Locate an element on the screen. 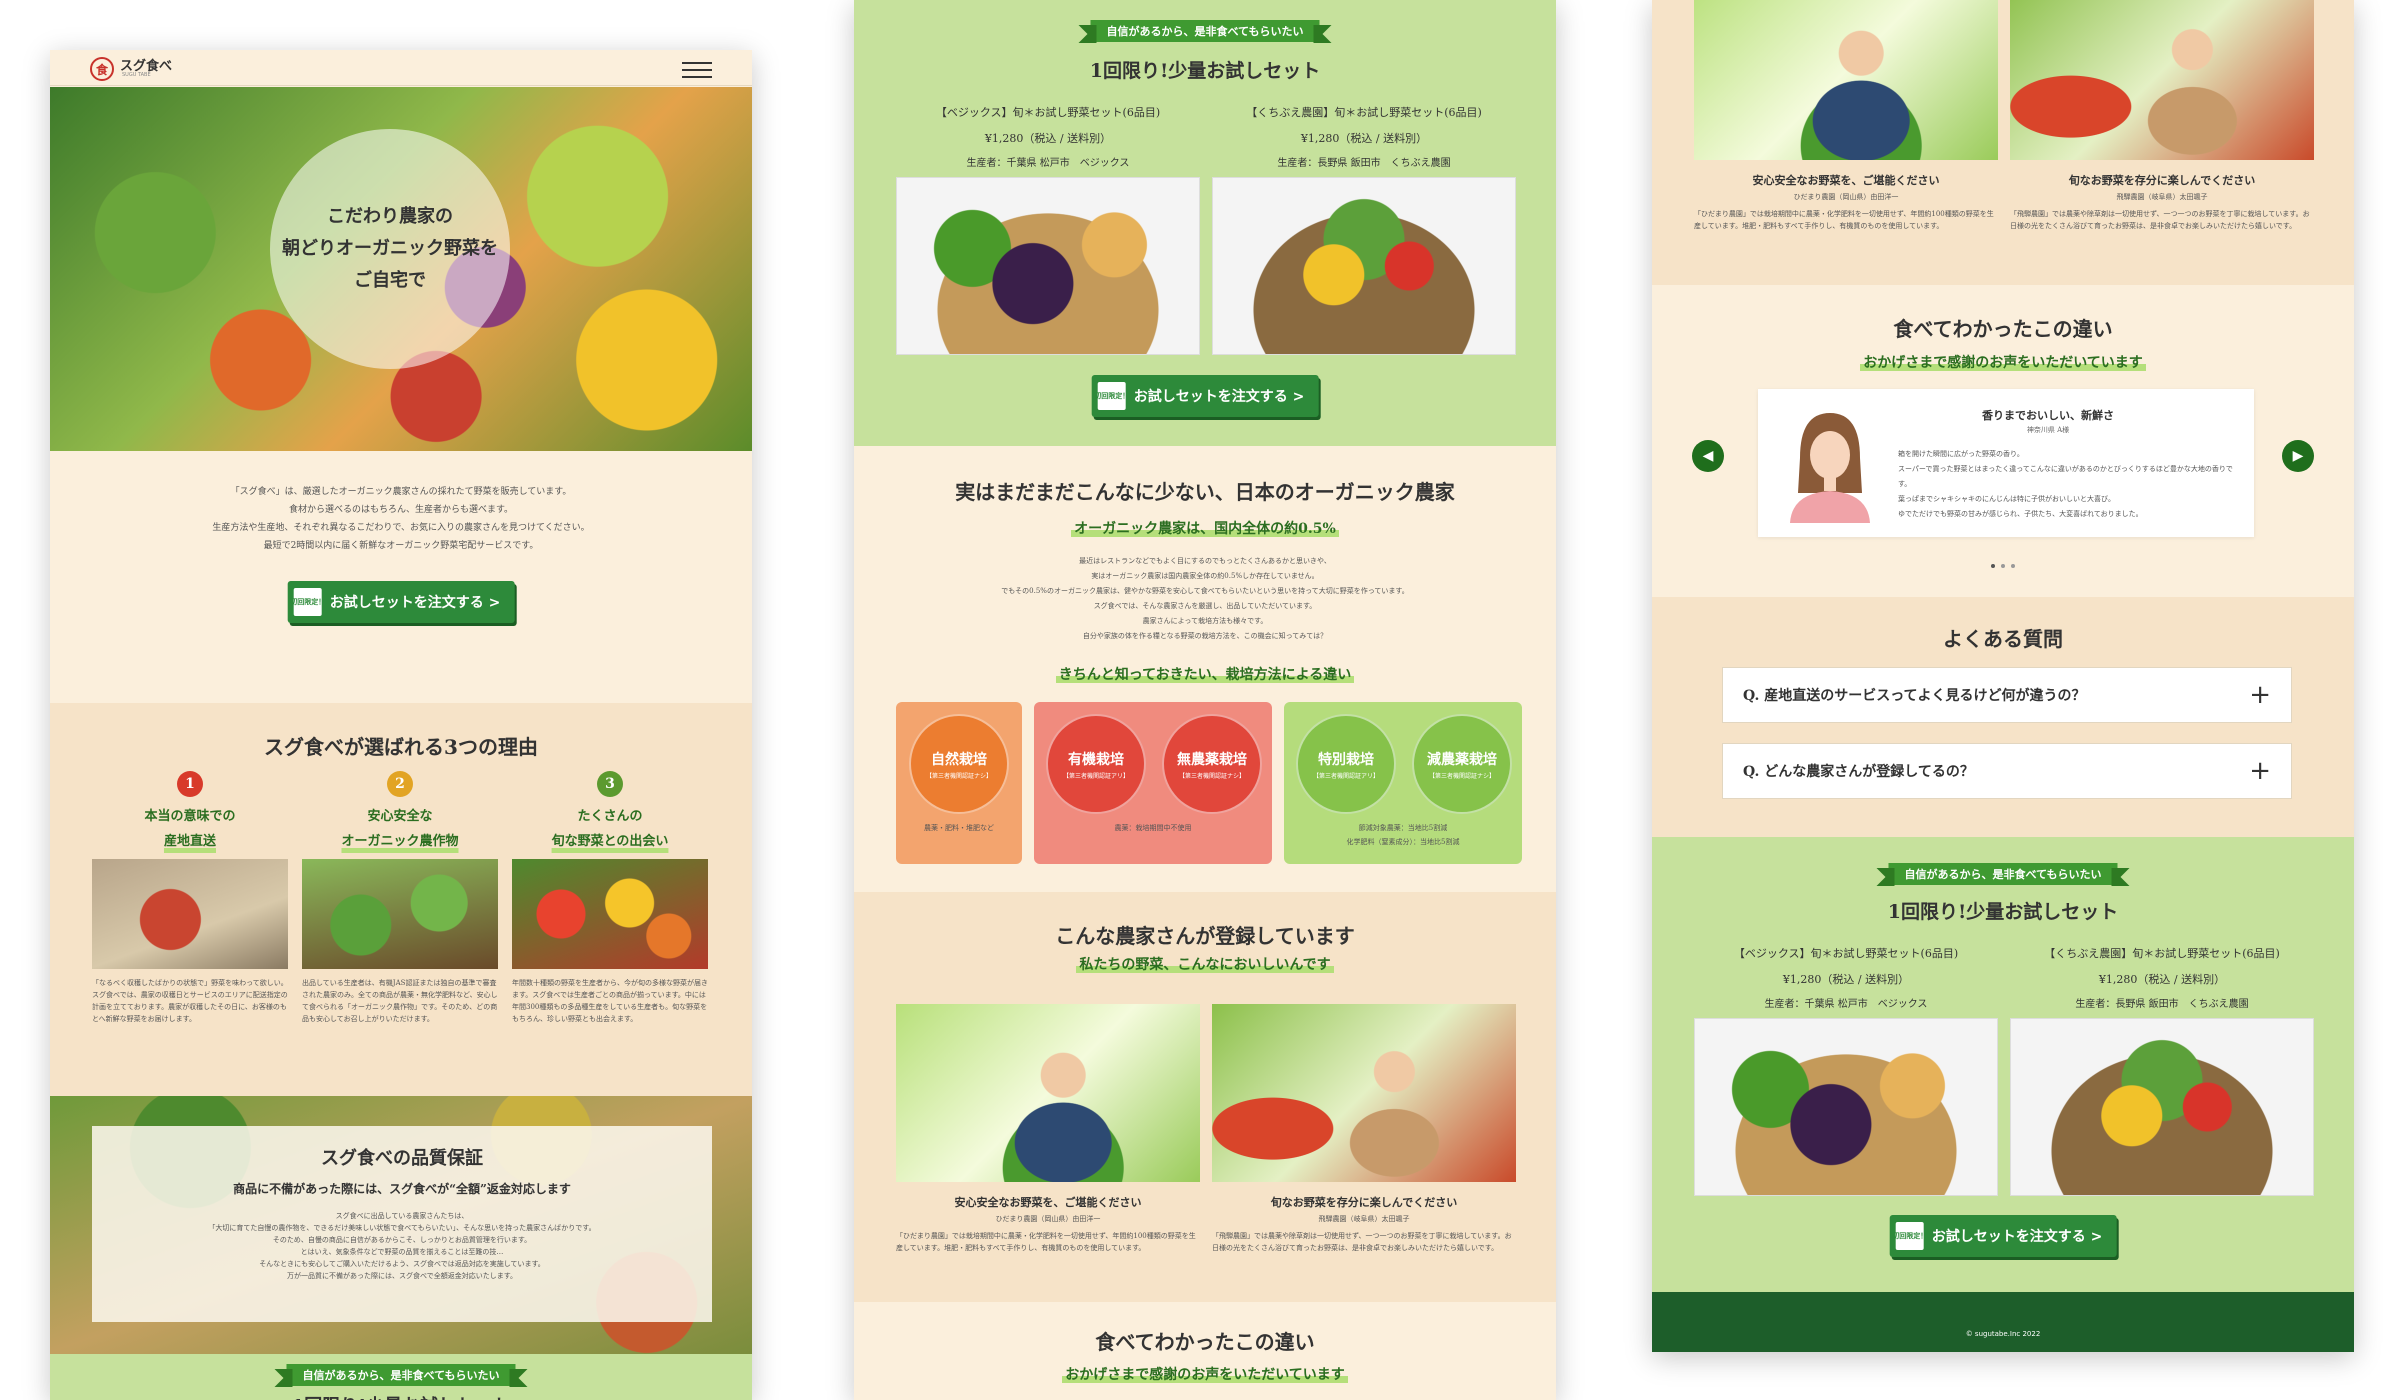  section-title: 実はまだまだこんなに少ない、日本のオーガニック農家 is located at coordinates (1205, 492).